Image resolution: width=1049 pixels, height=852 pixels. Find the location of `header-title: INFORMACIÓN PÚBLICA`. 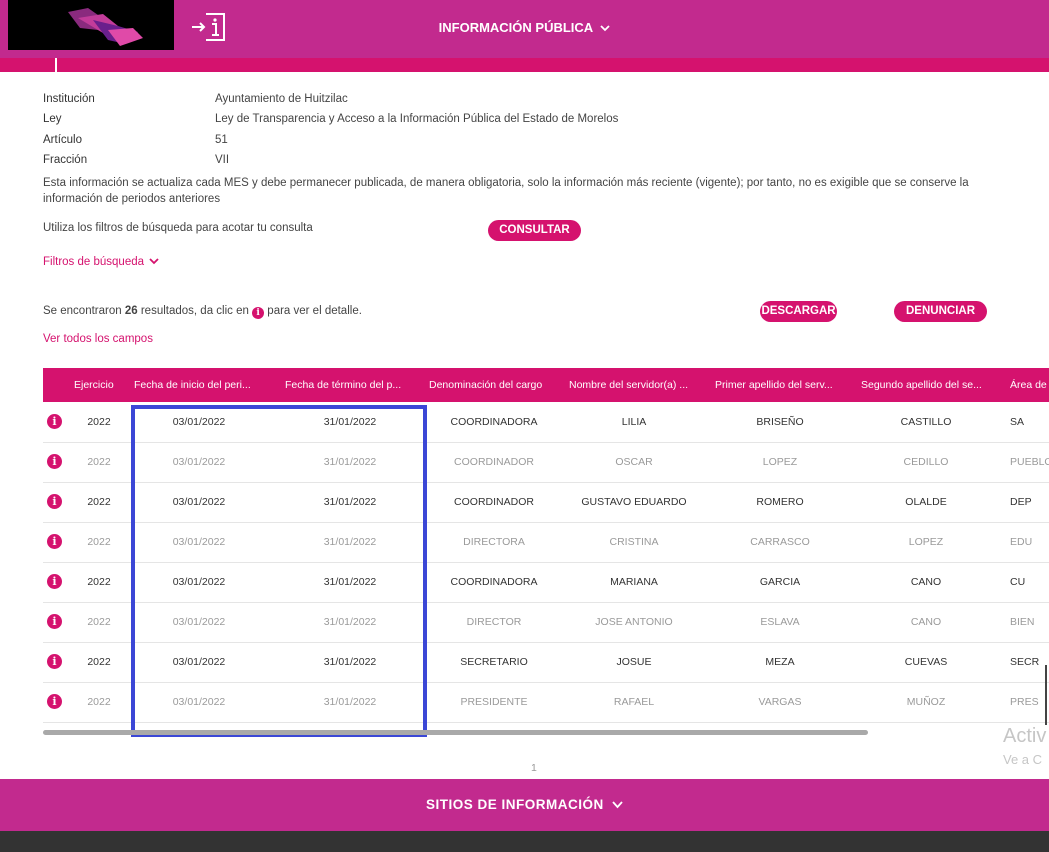

header-title: INFORMACIÓN PÚBLICA is located at coordinates (515, 27).